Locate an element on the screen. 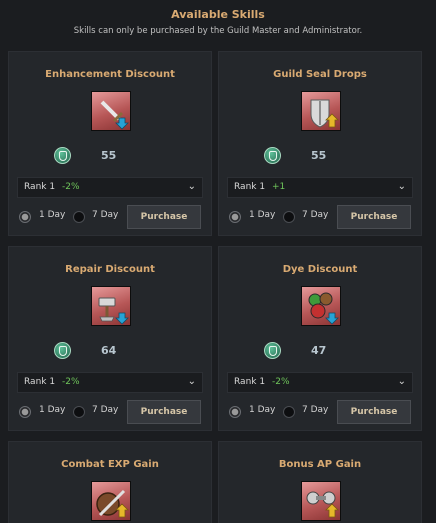 The image size is (436, 523). skill-title: Dye Discount is located at coordinates (320, 269).